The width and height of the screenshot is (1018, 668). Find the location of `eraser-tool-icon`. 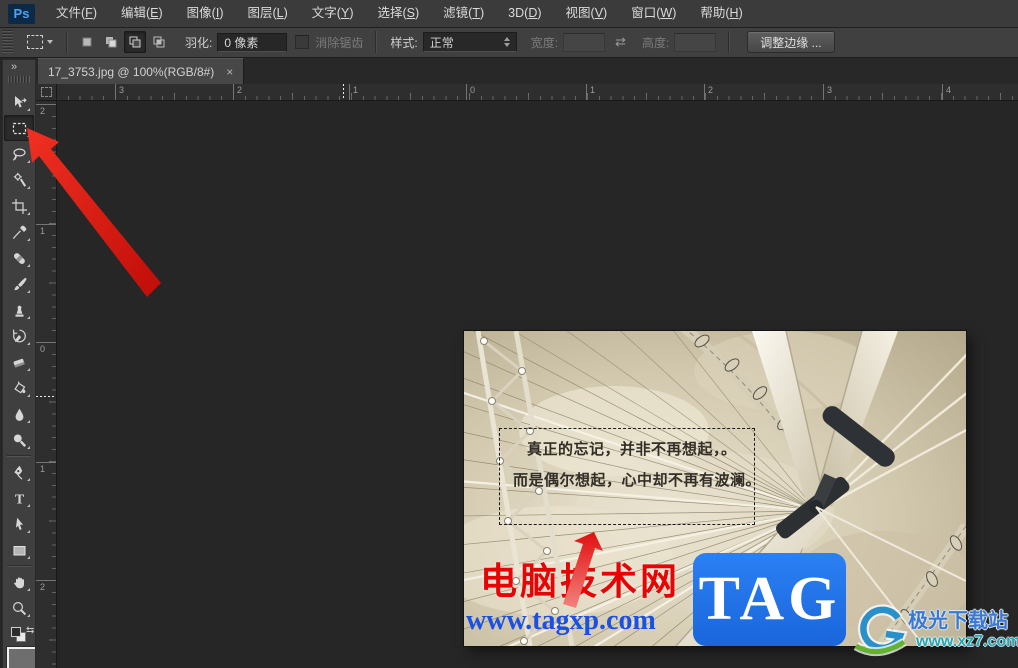

eraser-tool-icon is located at coordinates (19, 363).